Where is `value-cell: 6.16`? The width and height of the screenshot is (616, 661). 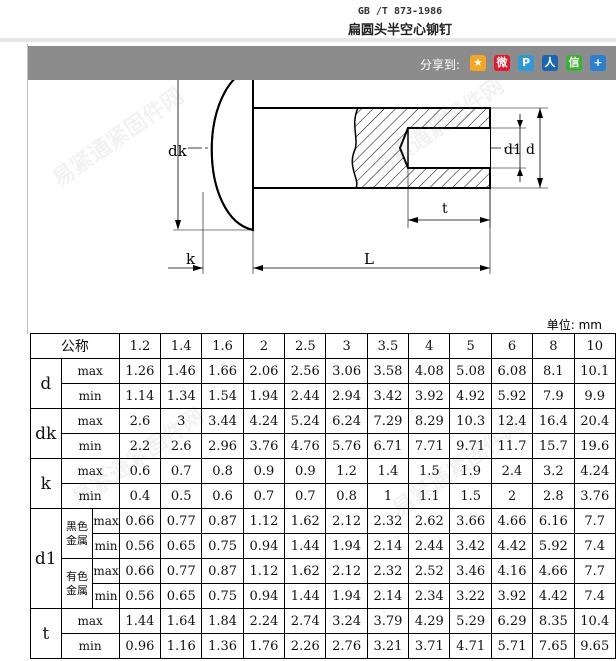
value-cell: 6.16 is located at coordinates (553, 521).